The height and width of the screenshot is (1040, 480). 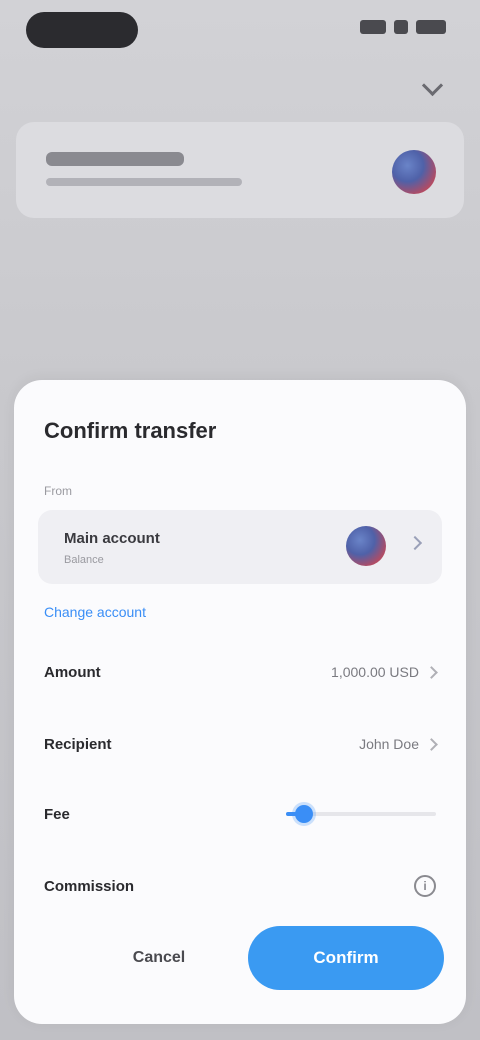 What do you see at coordinates (431, 27) in the screenshot?
I see `battery-icon` at bounding box center [431, 27].